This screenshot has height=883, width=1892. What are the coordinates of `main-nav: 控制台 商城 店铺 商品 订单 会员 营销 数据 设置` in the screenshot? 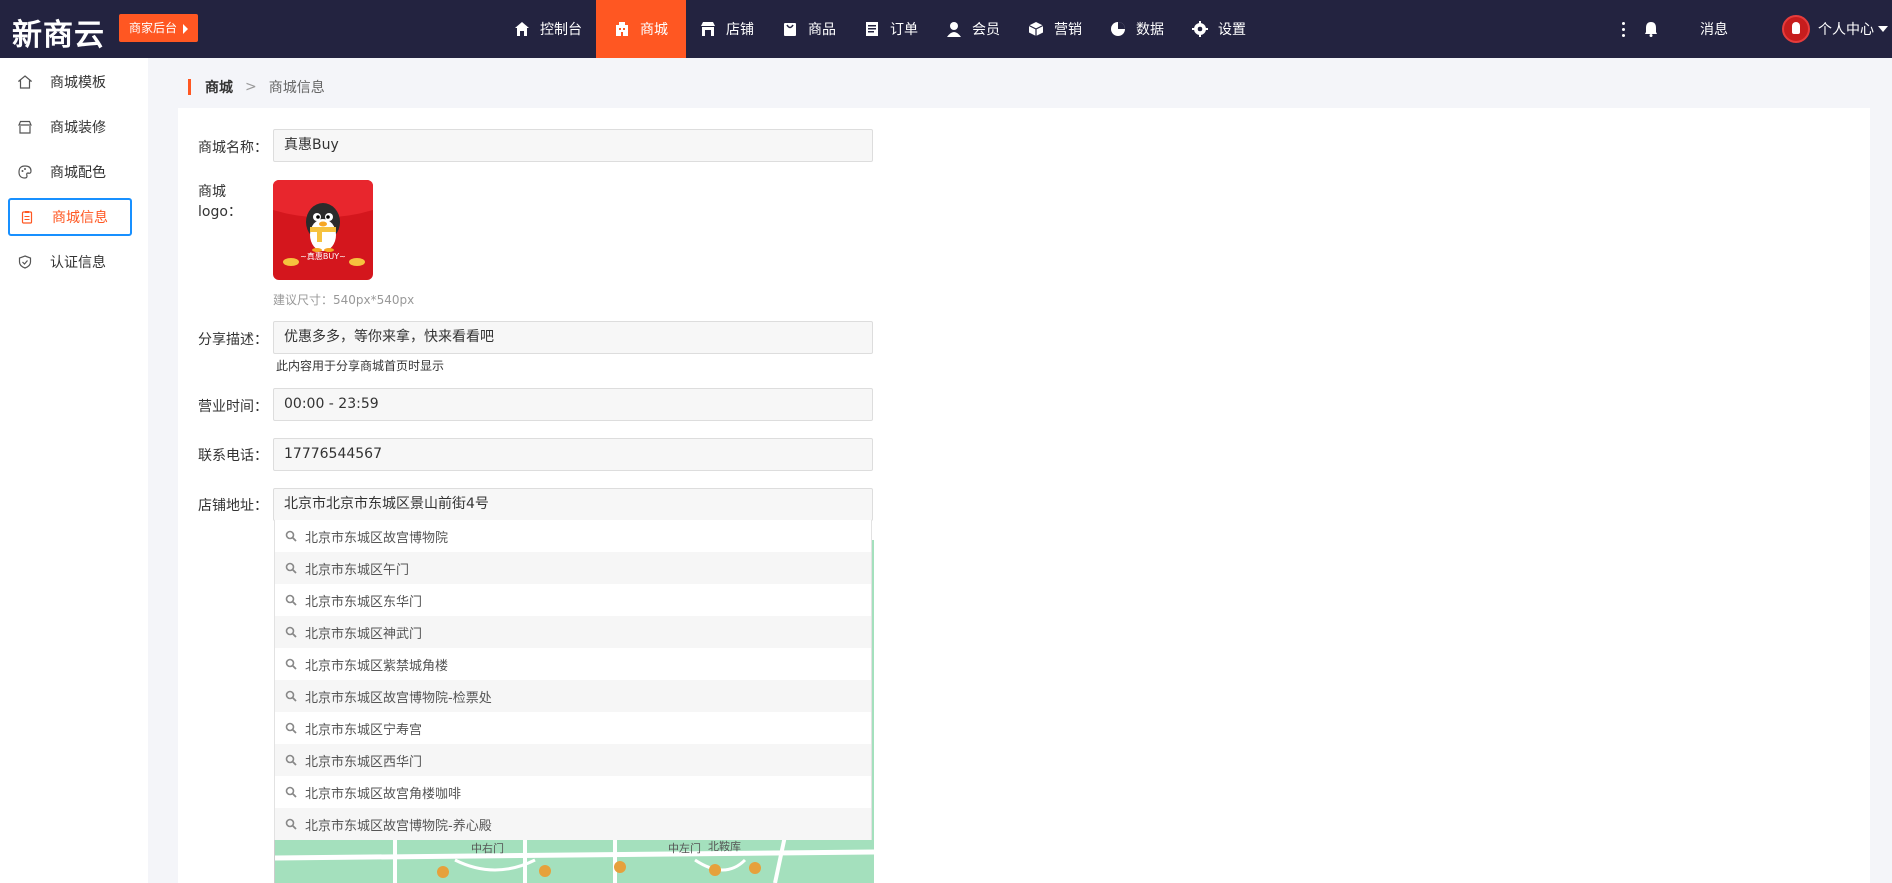 It's located at (880, 29).